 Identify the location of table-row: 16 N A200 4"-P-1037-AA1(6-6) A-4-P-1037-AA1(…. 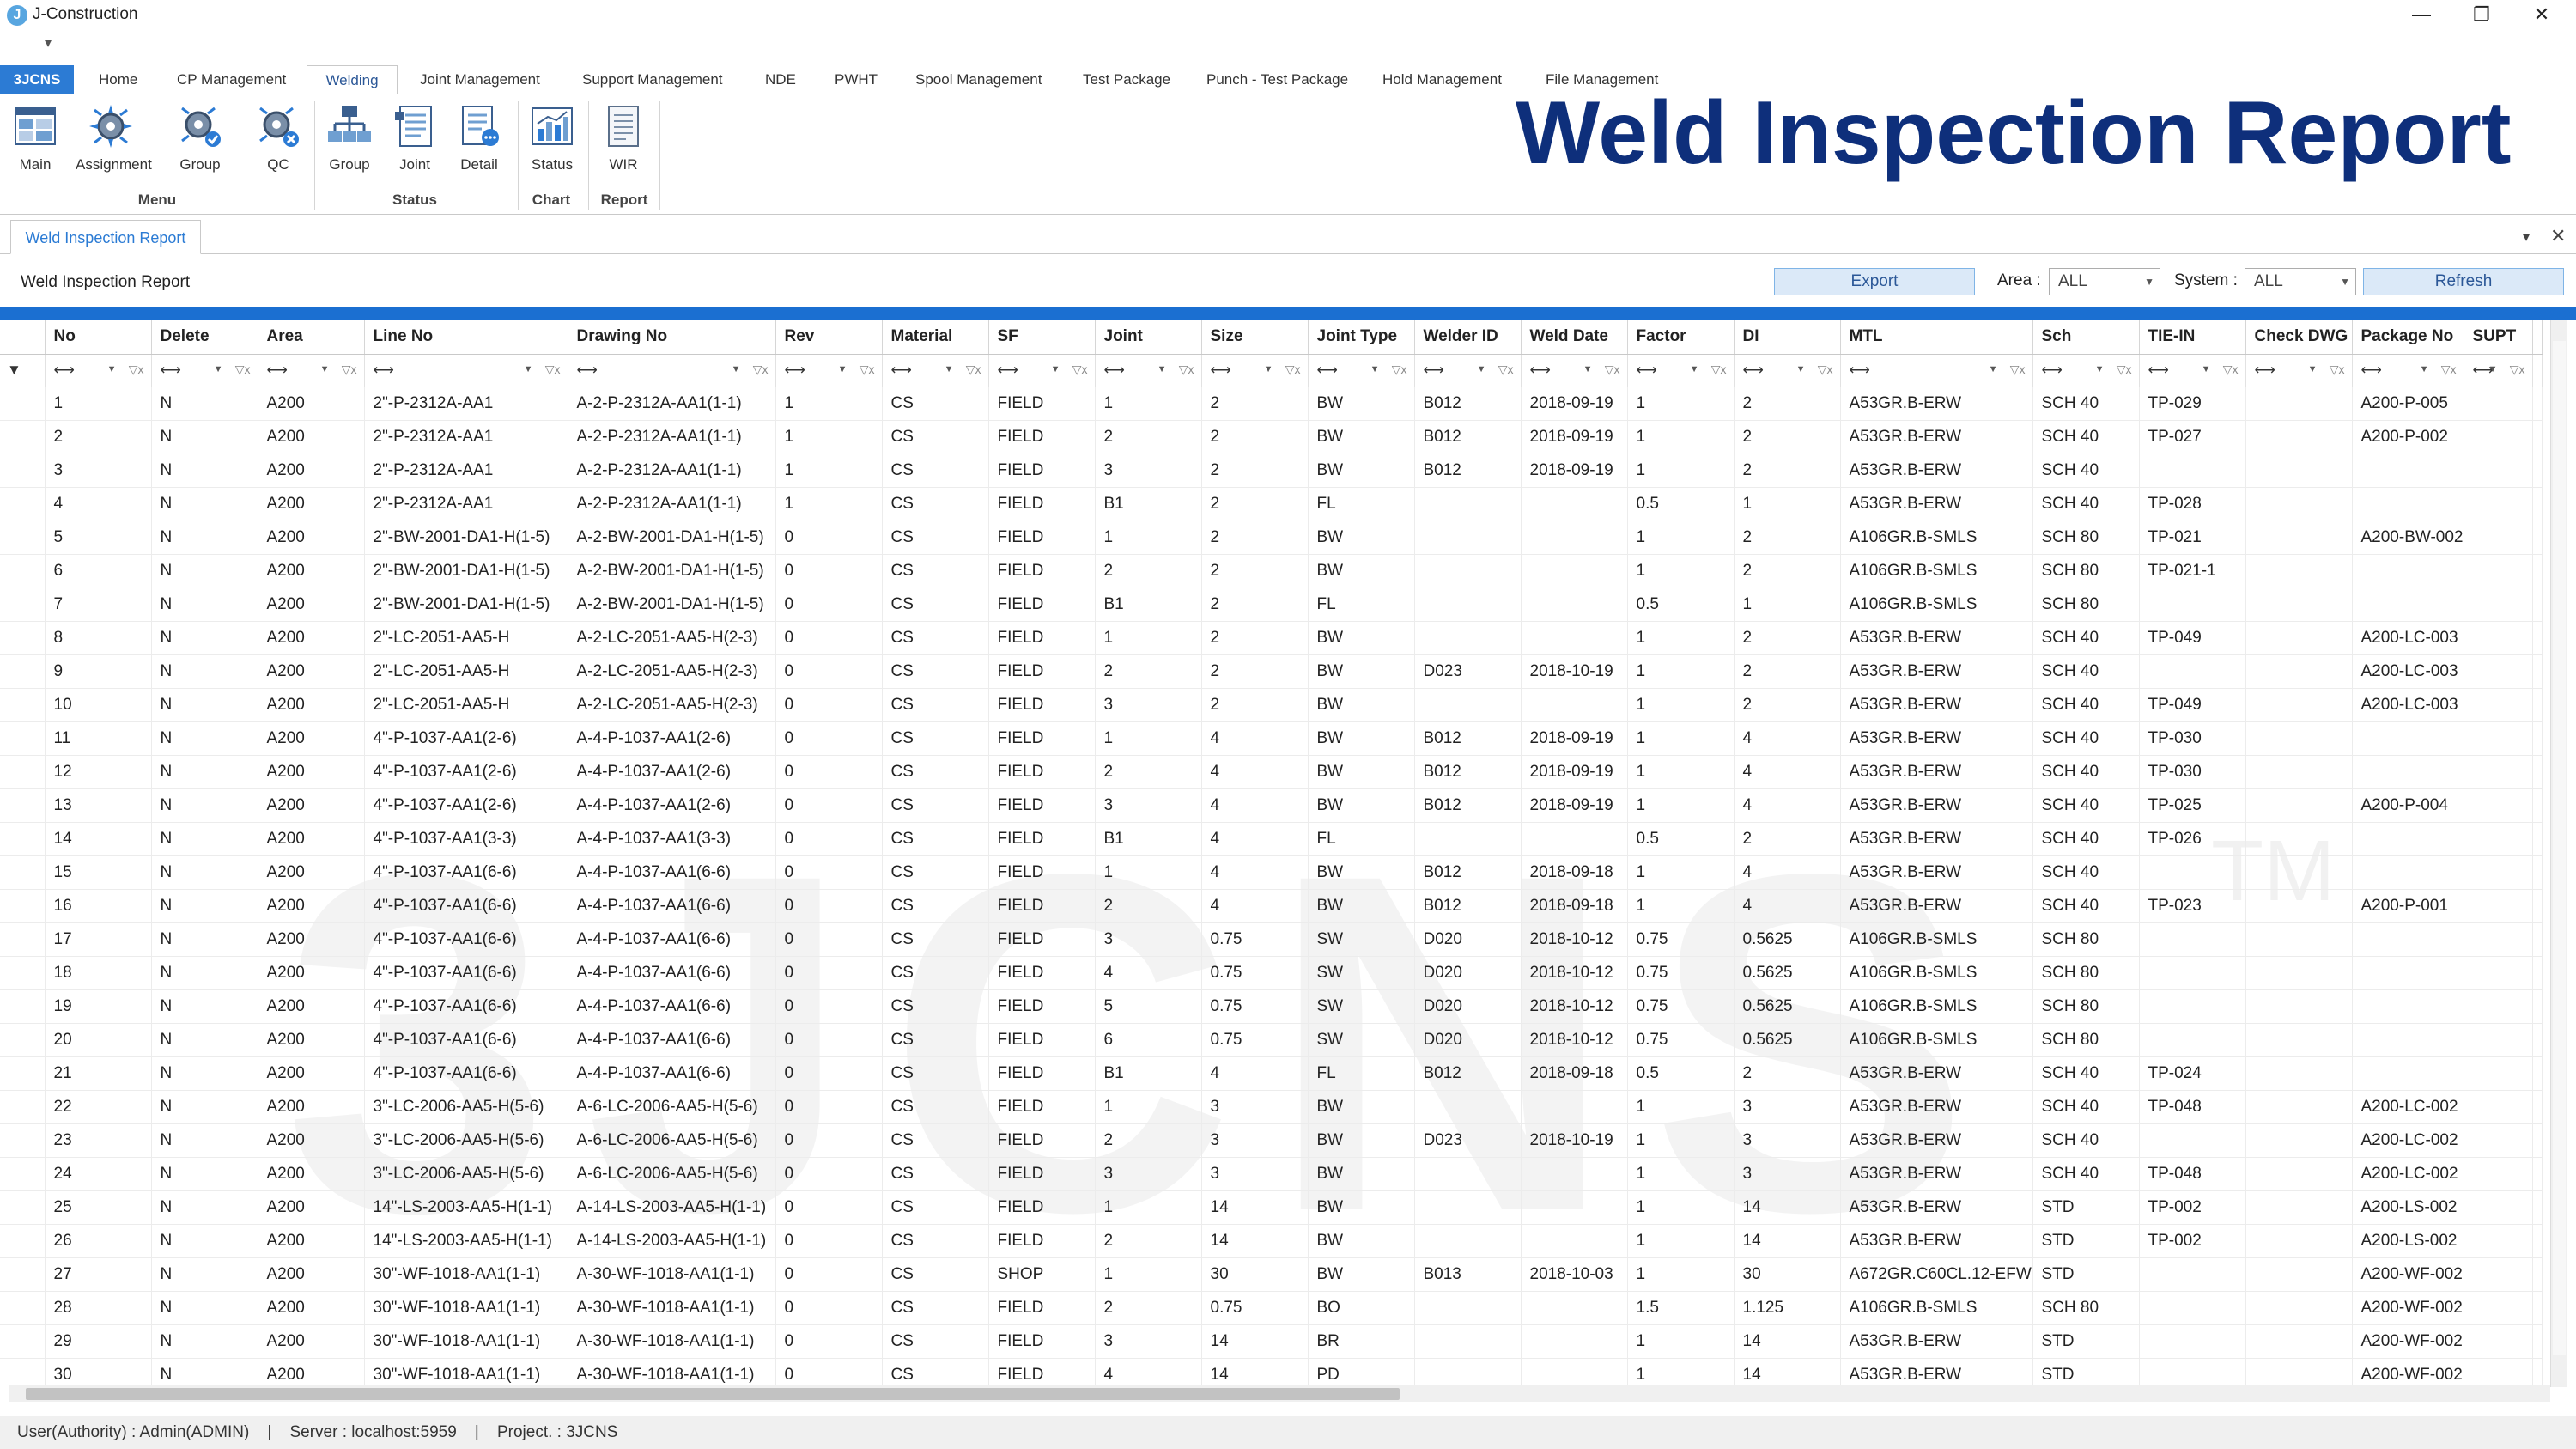
(1272, 906).